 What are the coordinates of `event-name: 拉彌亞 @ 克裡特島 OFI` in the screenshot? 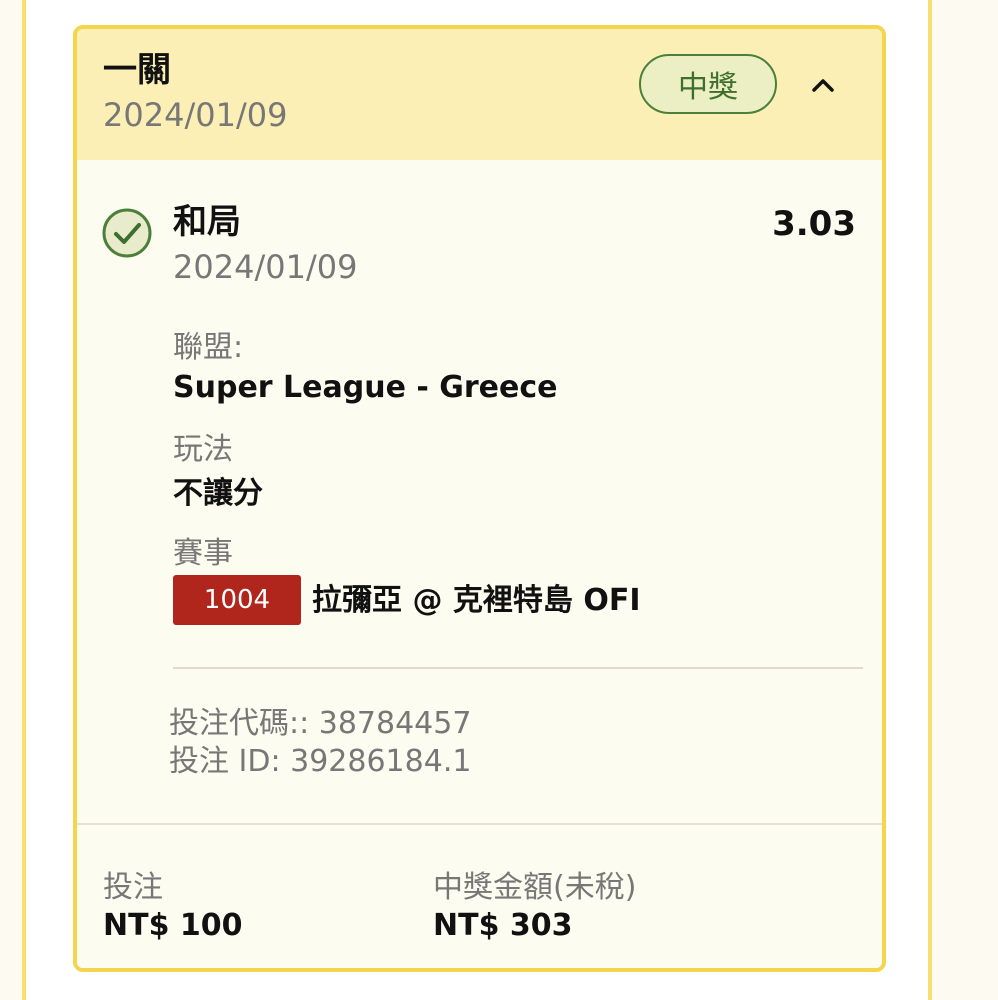 It's located at (476, 600).